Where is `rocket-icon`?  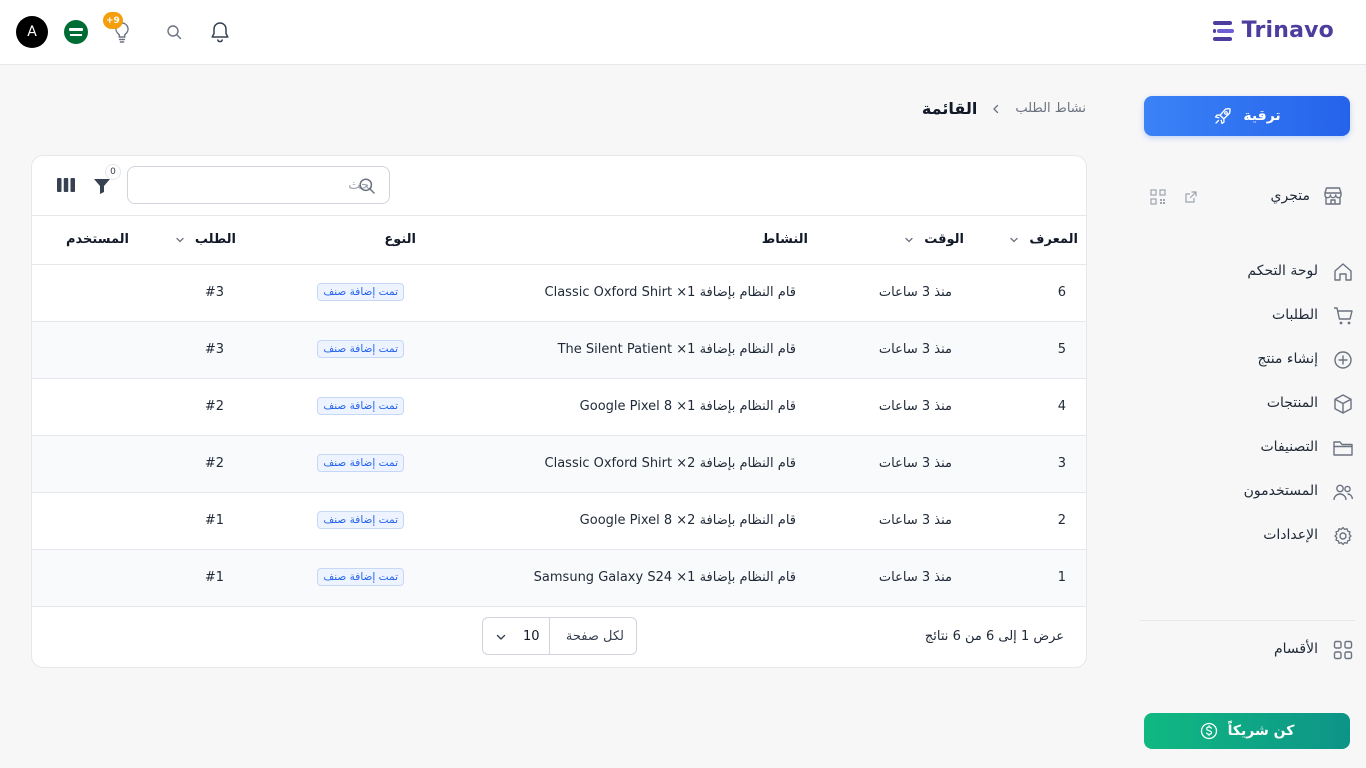
rocket-icon is located at coordinates (1223, 116).